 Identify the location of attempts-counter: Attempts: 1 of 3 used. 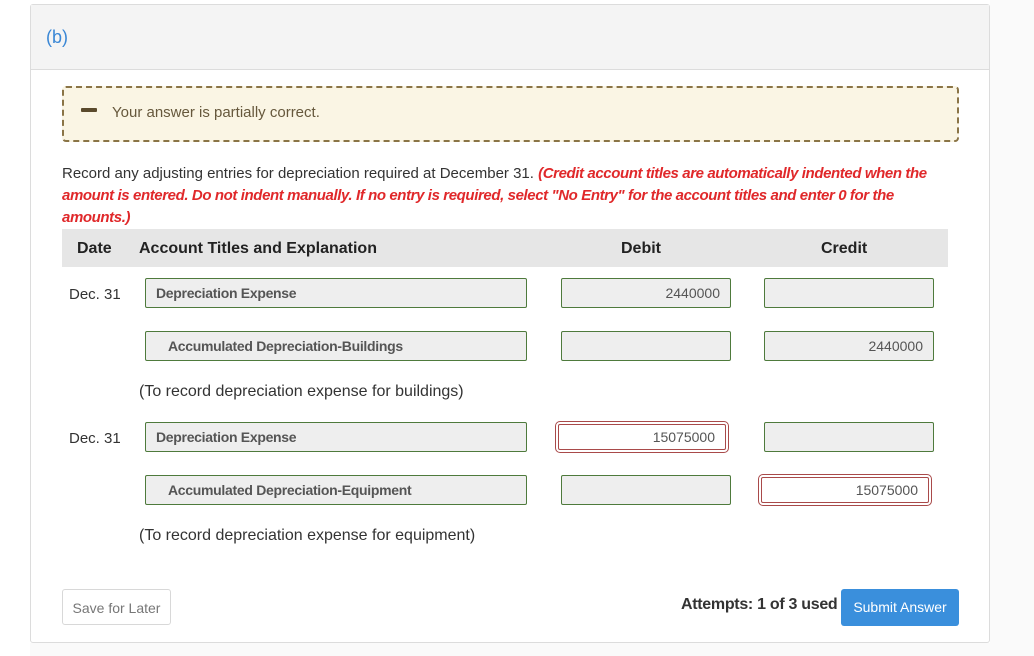
(759, 604).